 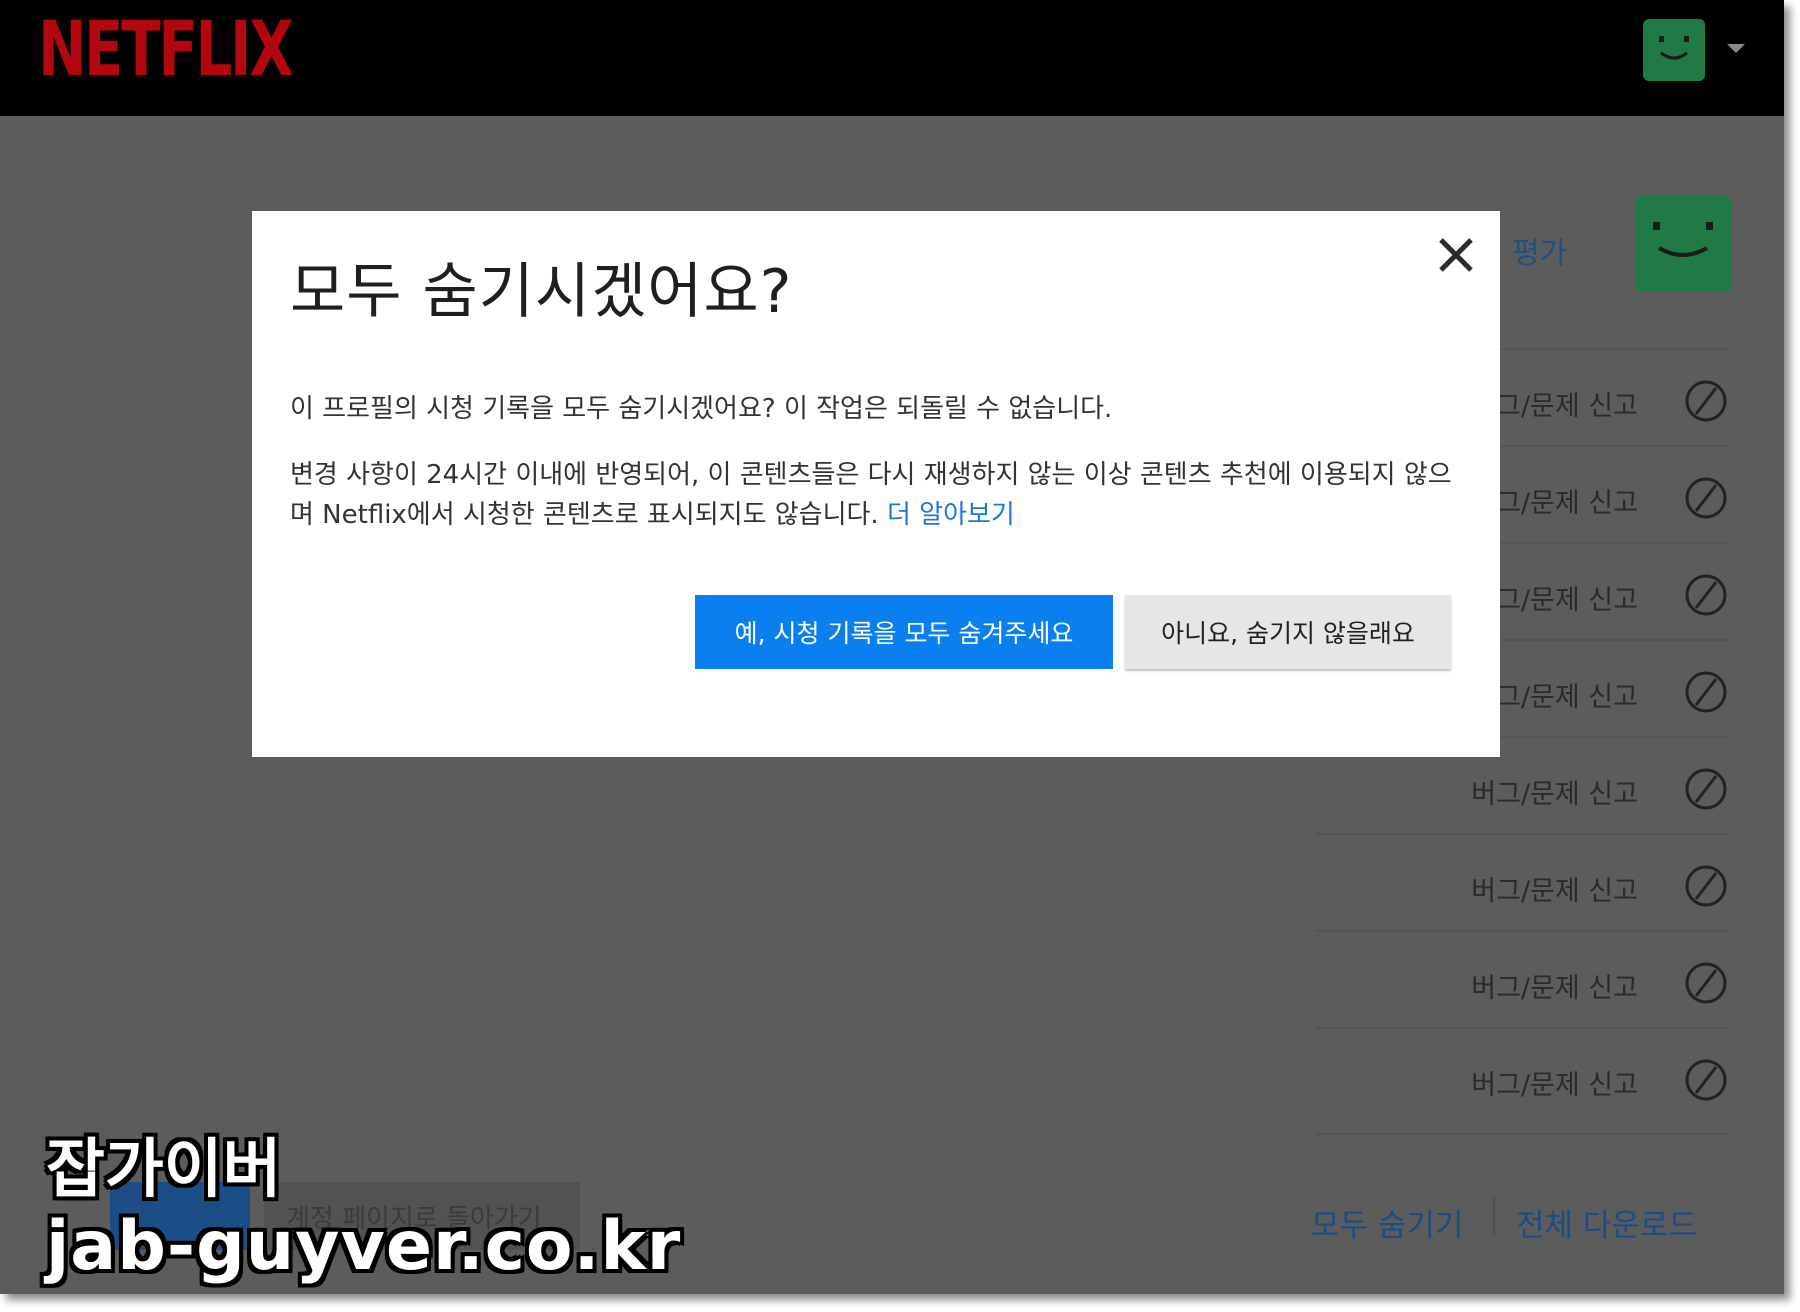 What do you see at coordinates (1494, 1216) in the screenshot?
I see `link-separator` at bounding box center [1494, 1216].